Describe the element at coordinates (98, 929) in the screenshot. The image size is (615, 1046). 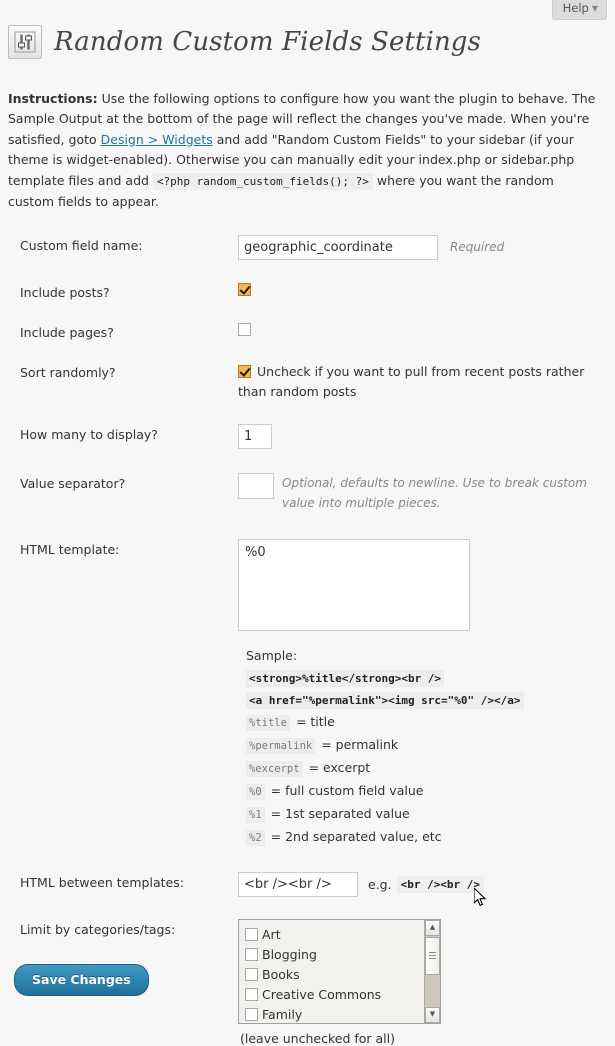
I see `label-limit-categories: Limit by categories/tags:` at that location.